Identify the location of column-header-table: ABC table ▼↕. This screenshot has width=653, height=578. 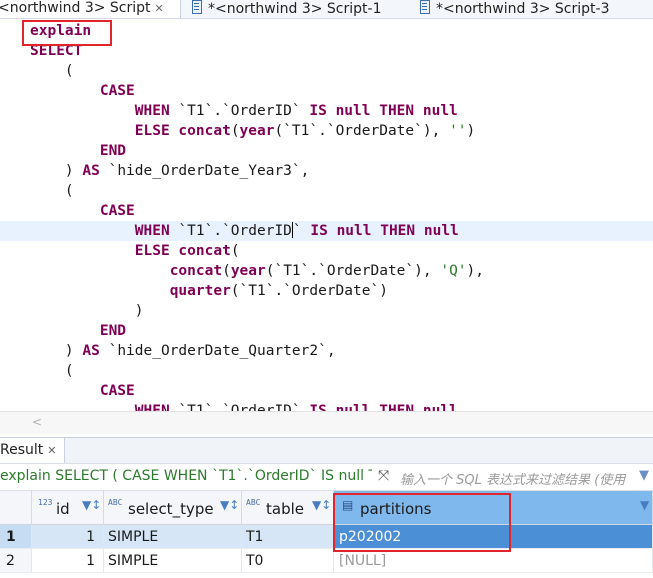
(288, 508).